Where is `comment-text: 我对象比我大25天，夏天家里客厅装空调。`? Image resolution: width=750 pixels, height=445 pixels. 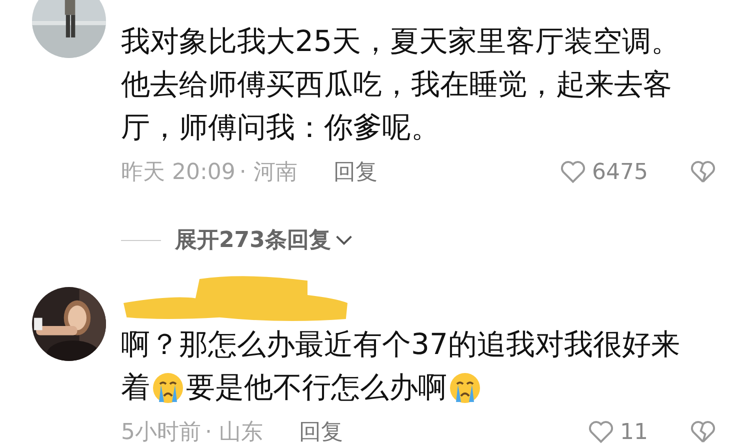
comment-text: 我对象比我大25天，夏天家里客厅装空调。 is located at coordinates (400, 41).